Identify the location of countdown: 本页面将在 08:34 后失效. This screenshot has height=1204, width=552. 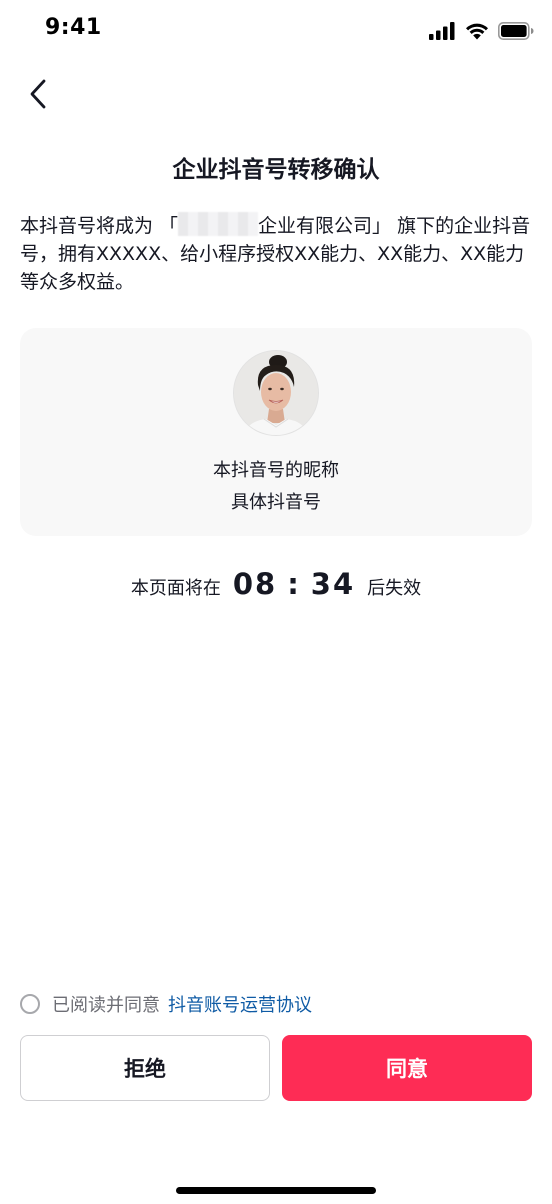
(276, 584).